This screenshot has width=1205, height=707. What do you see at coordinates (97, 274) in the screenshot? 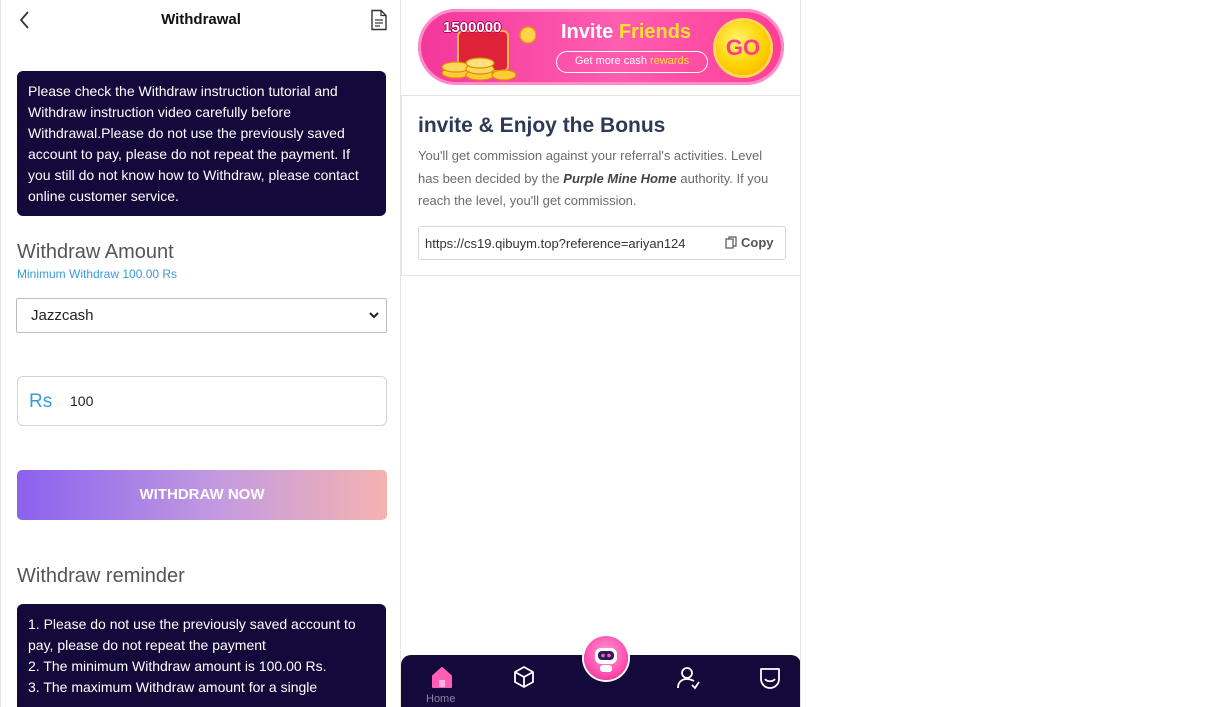
I see `minimum-withdraw-note: Minimum Withdraw 100.00 Rs` at bounding box center [97, 274].